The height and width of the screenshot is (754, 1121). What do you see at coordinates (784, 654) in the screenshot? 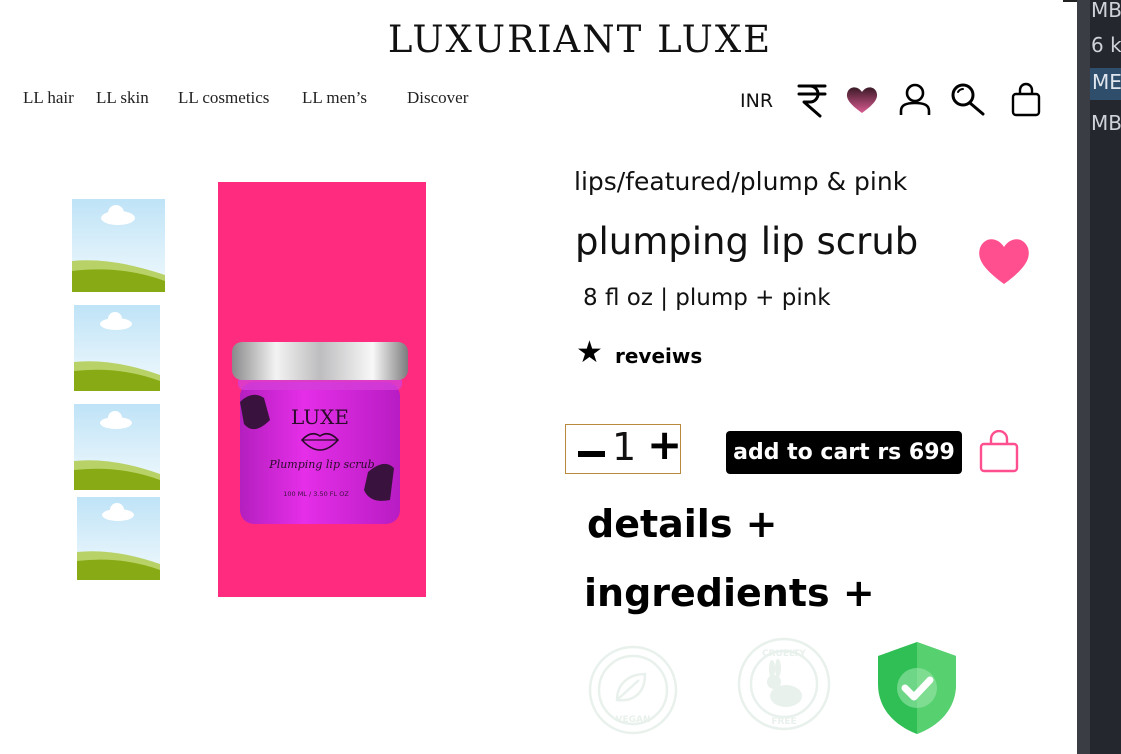
I see `cruelty-free-badge-top-text: CRUELTY` at bounding box center [784, 654].